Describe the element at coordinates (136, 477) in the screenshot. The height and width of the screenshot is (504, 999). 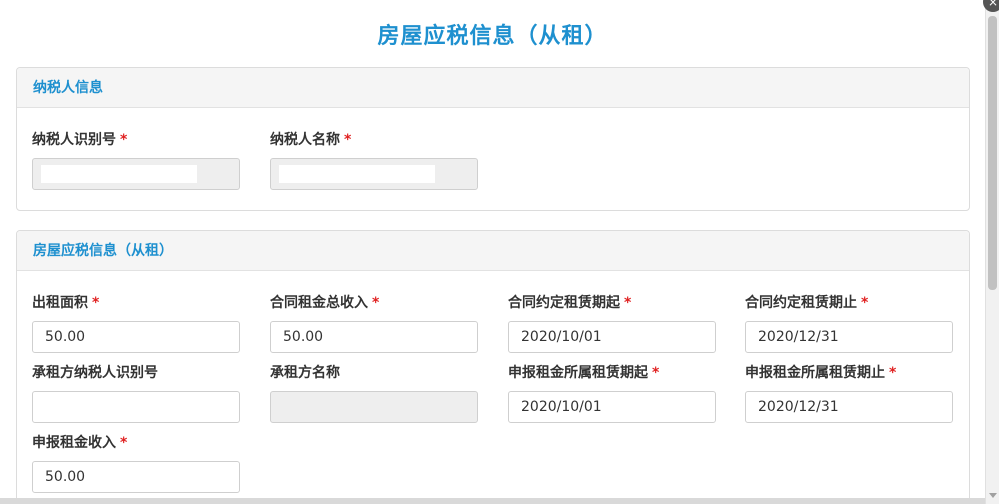
I see `declared-rent-income-input: 50.00` at that location.